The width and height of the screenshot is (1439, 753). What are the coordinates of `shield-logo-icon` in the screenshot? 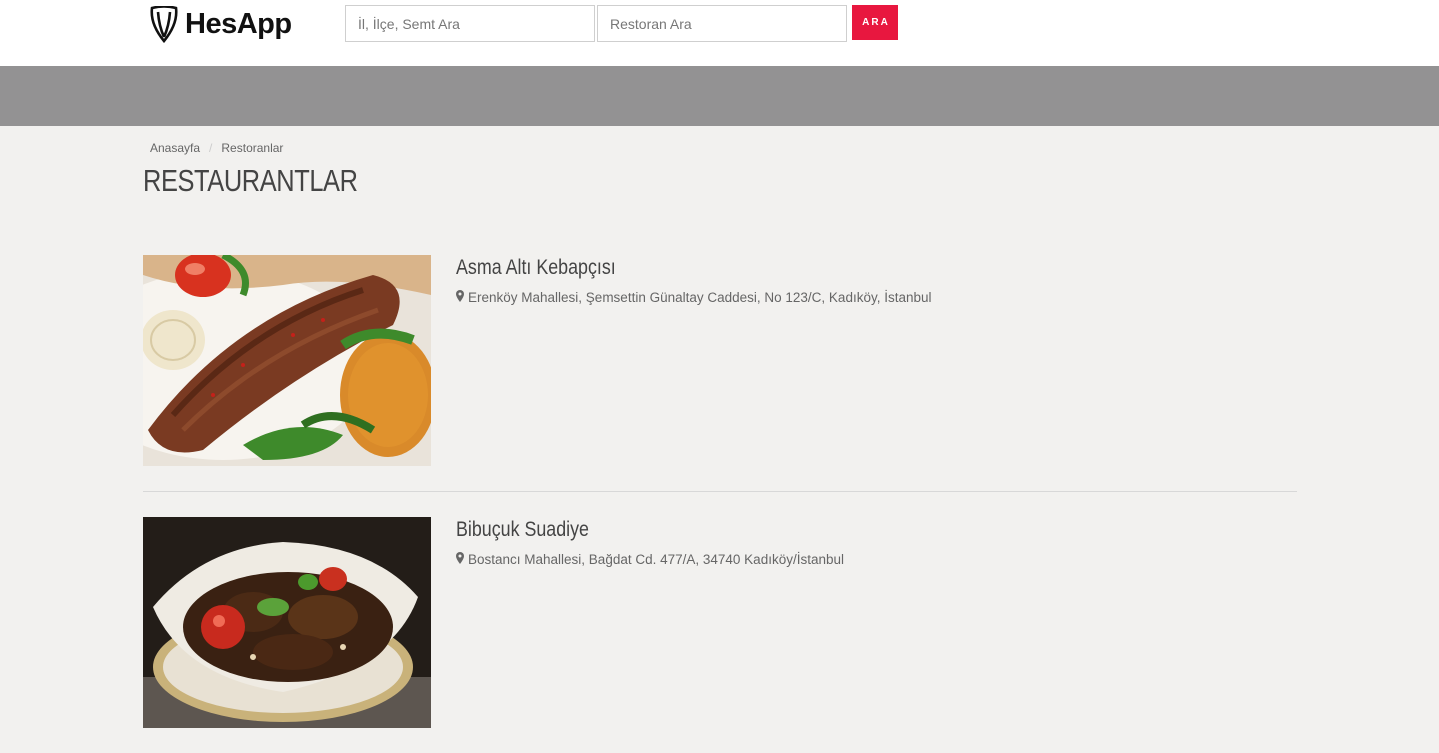 It's located at (164, 24).